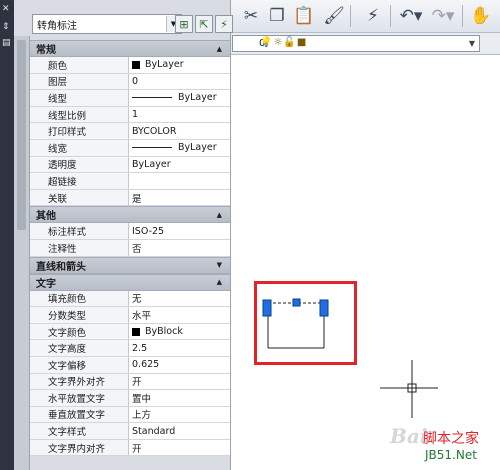 This screenshot has width=500, height=470. I want to click on property-name: 关联, so click(79, 197).